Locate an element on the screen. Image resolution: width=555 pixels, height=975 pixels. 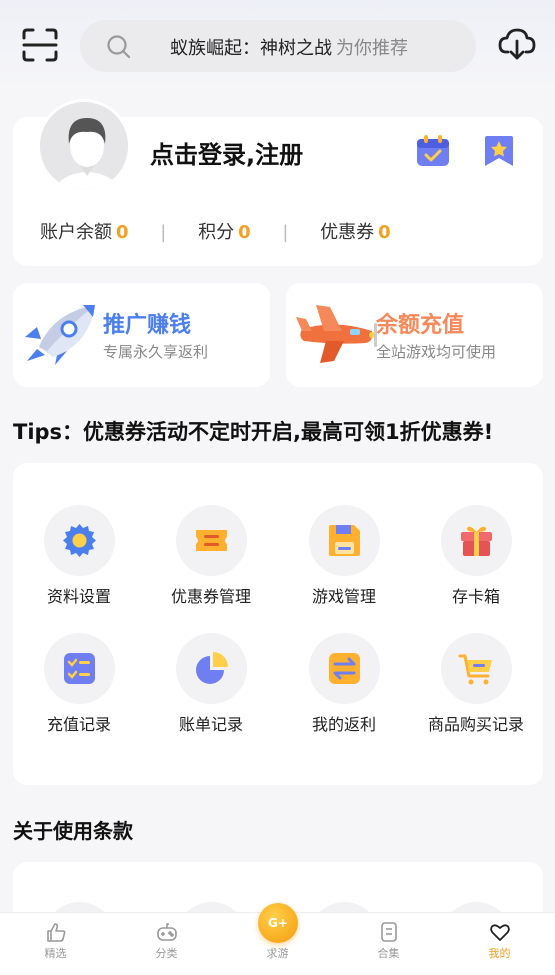
grid-item-label: 资料设置 is located at coordinates (78, 596).